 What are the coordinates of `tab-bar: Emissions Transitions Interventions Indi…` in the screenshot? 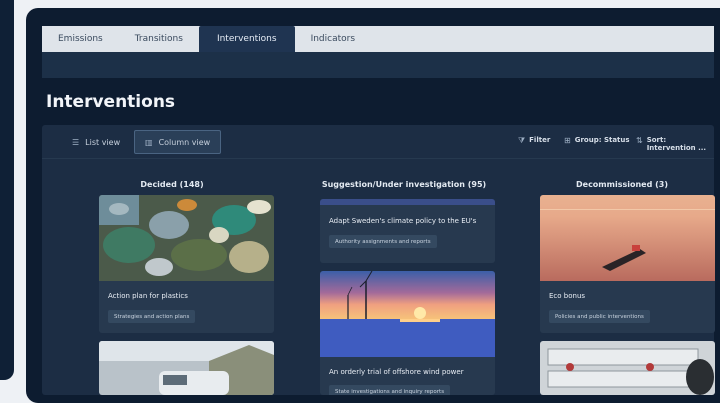 It's located at (378, 52).